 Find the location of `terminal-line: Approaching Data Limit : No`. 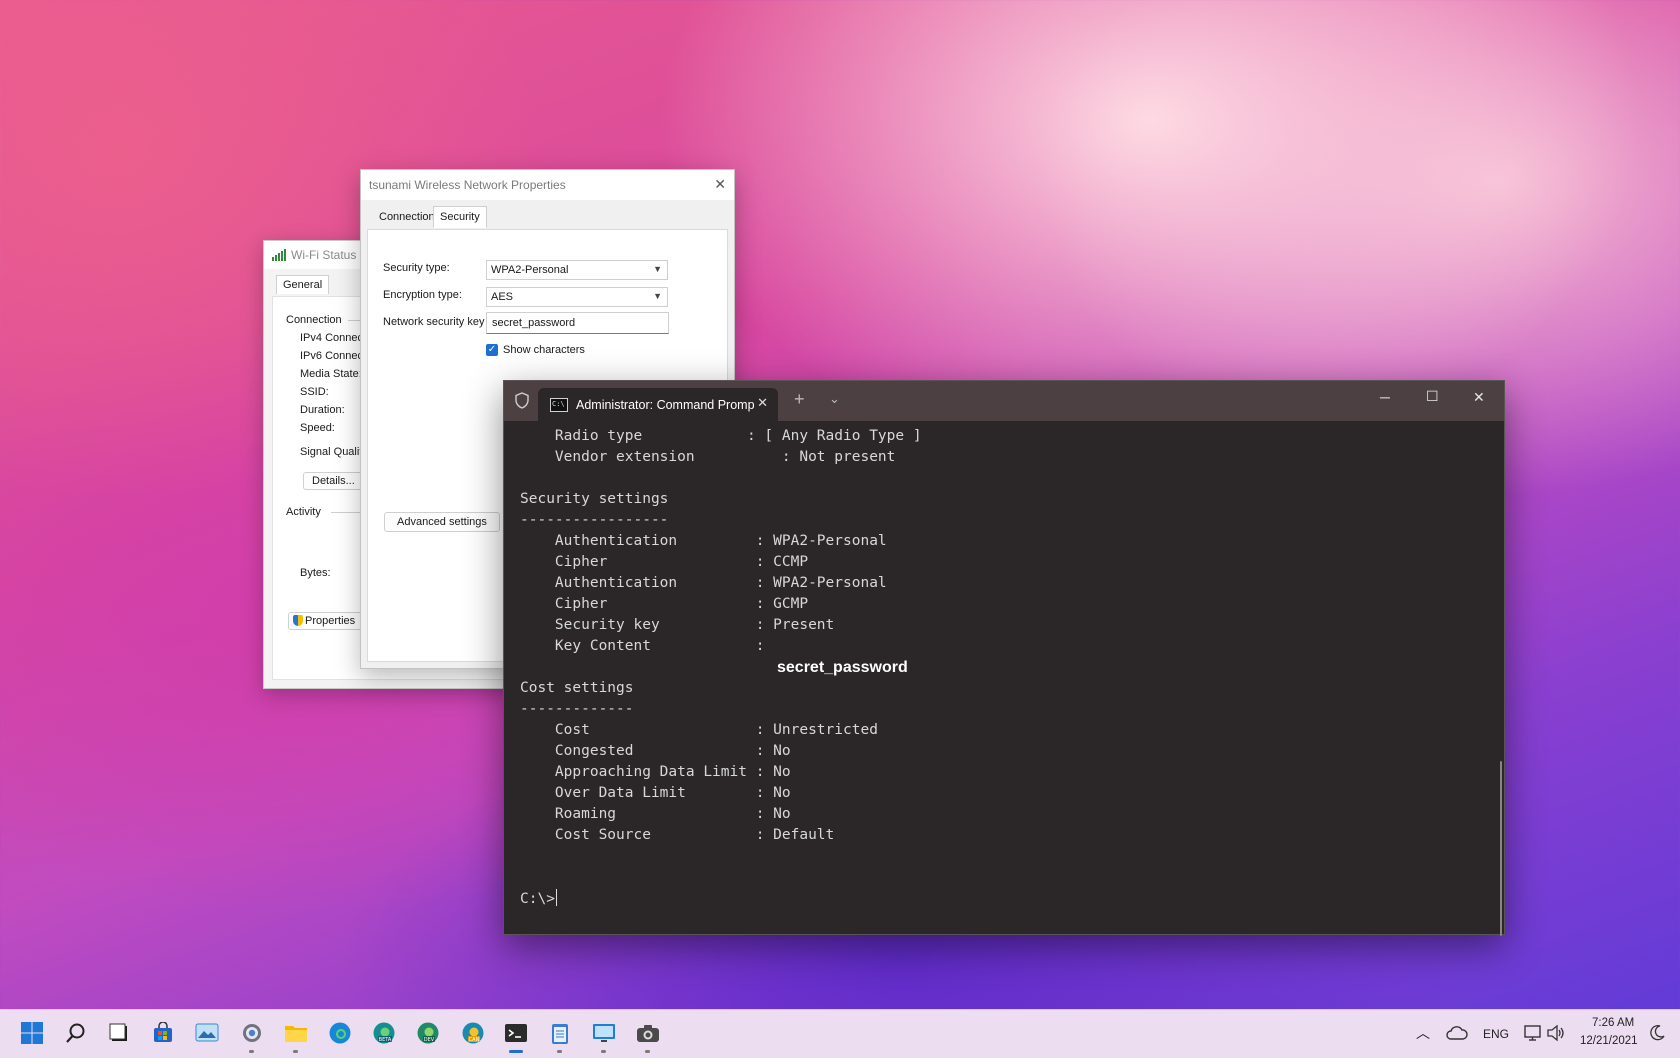

terminal-line: Approaching Data Limit : No is located at coordinates (655, 772).